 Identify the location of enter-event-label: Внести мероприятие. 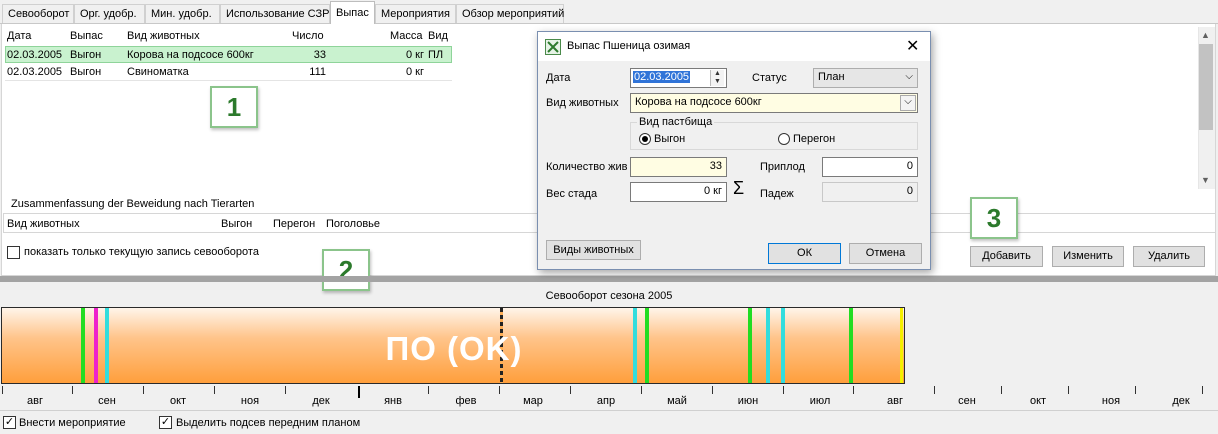
(72, 423).